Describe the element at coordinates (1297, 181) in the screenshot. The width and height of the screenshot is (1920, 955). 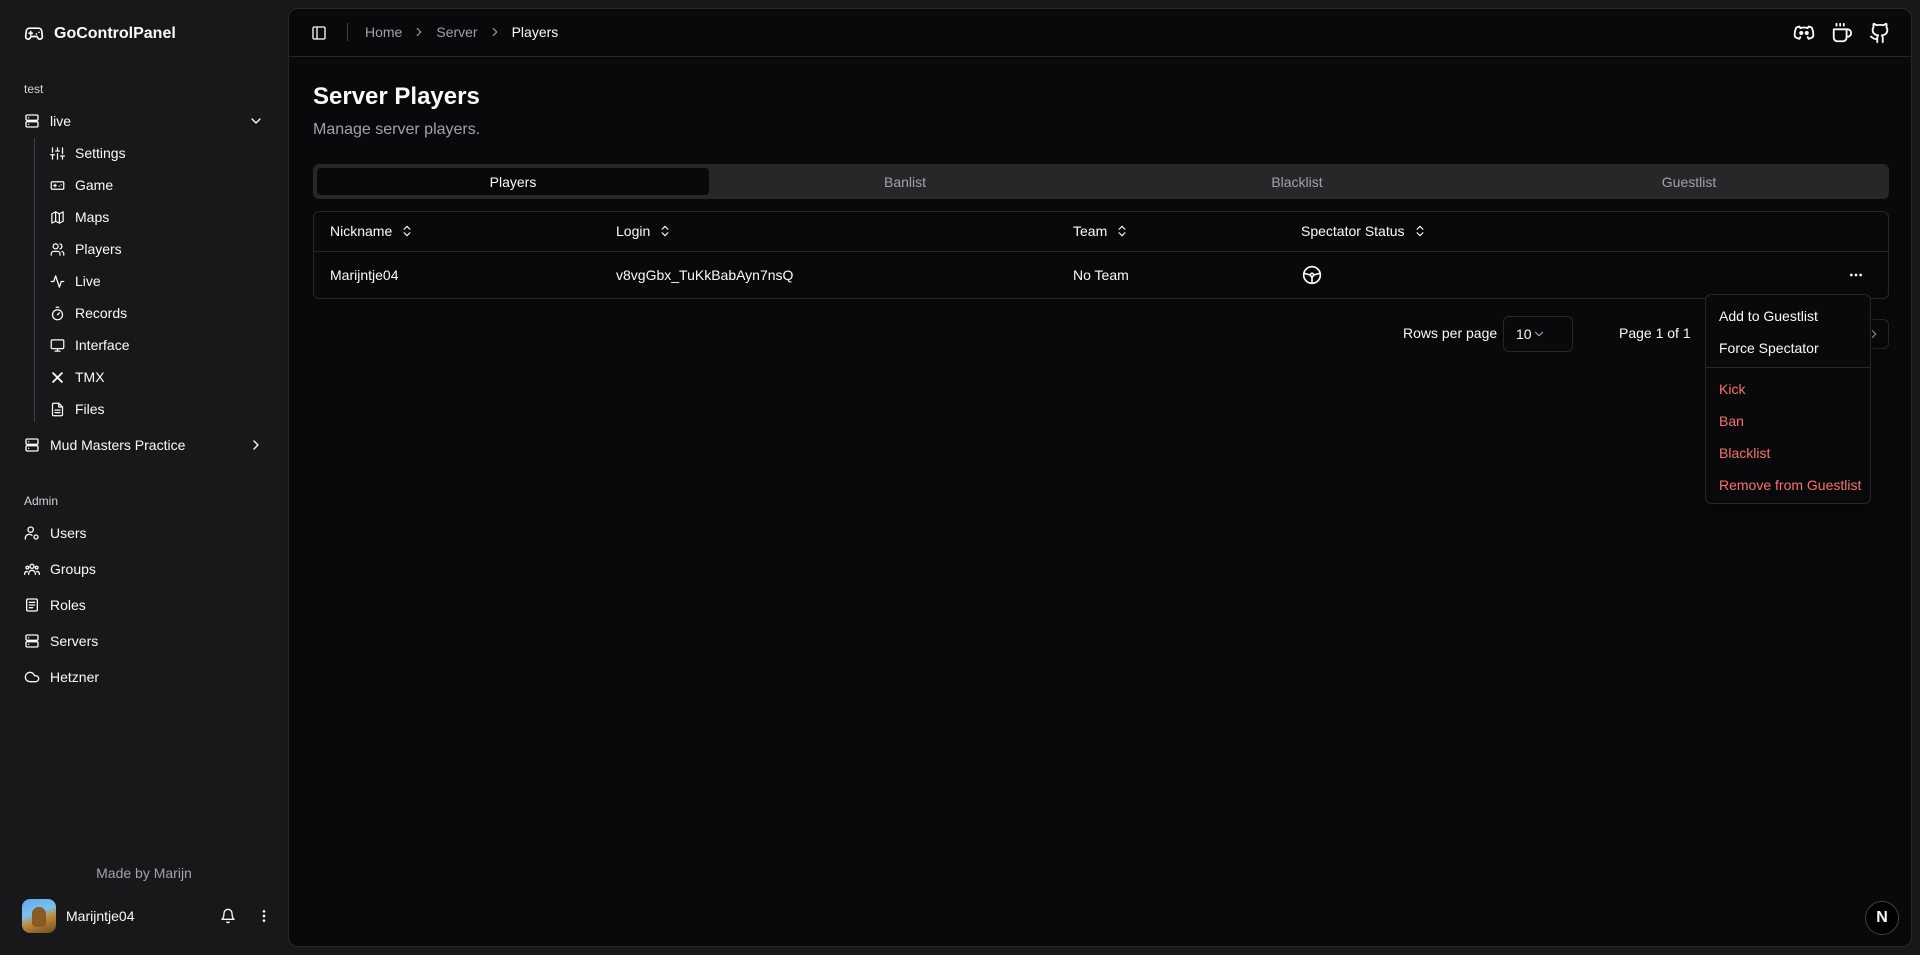
I see `tab-blacklist: Blacklist` at that location.